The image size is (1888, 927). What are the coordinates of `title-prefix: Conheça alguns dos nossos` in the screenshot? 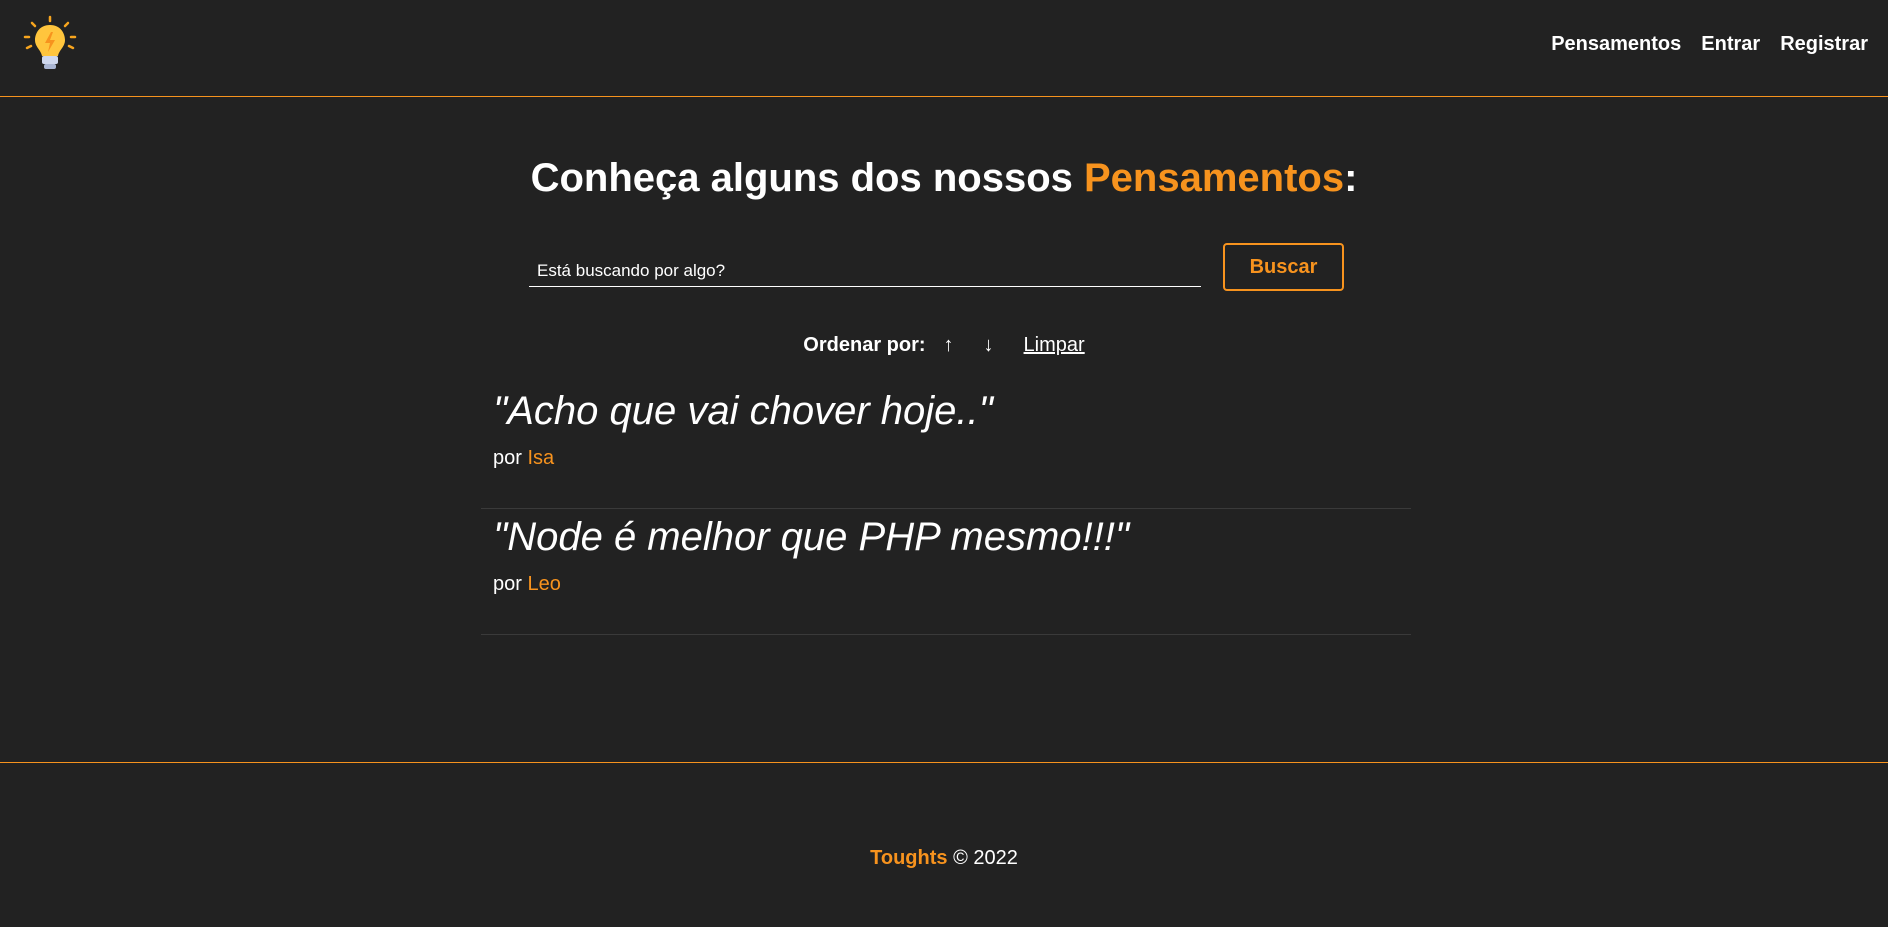 It's located at (807, 178).